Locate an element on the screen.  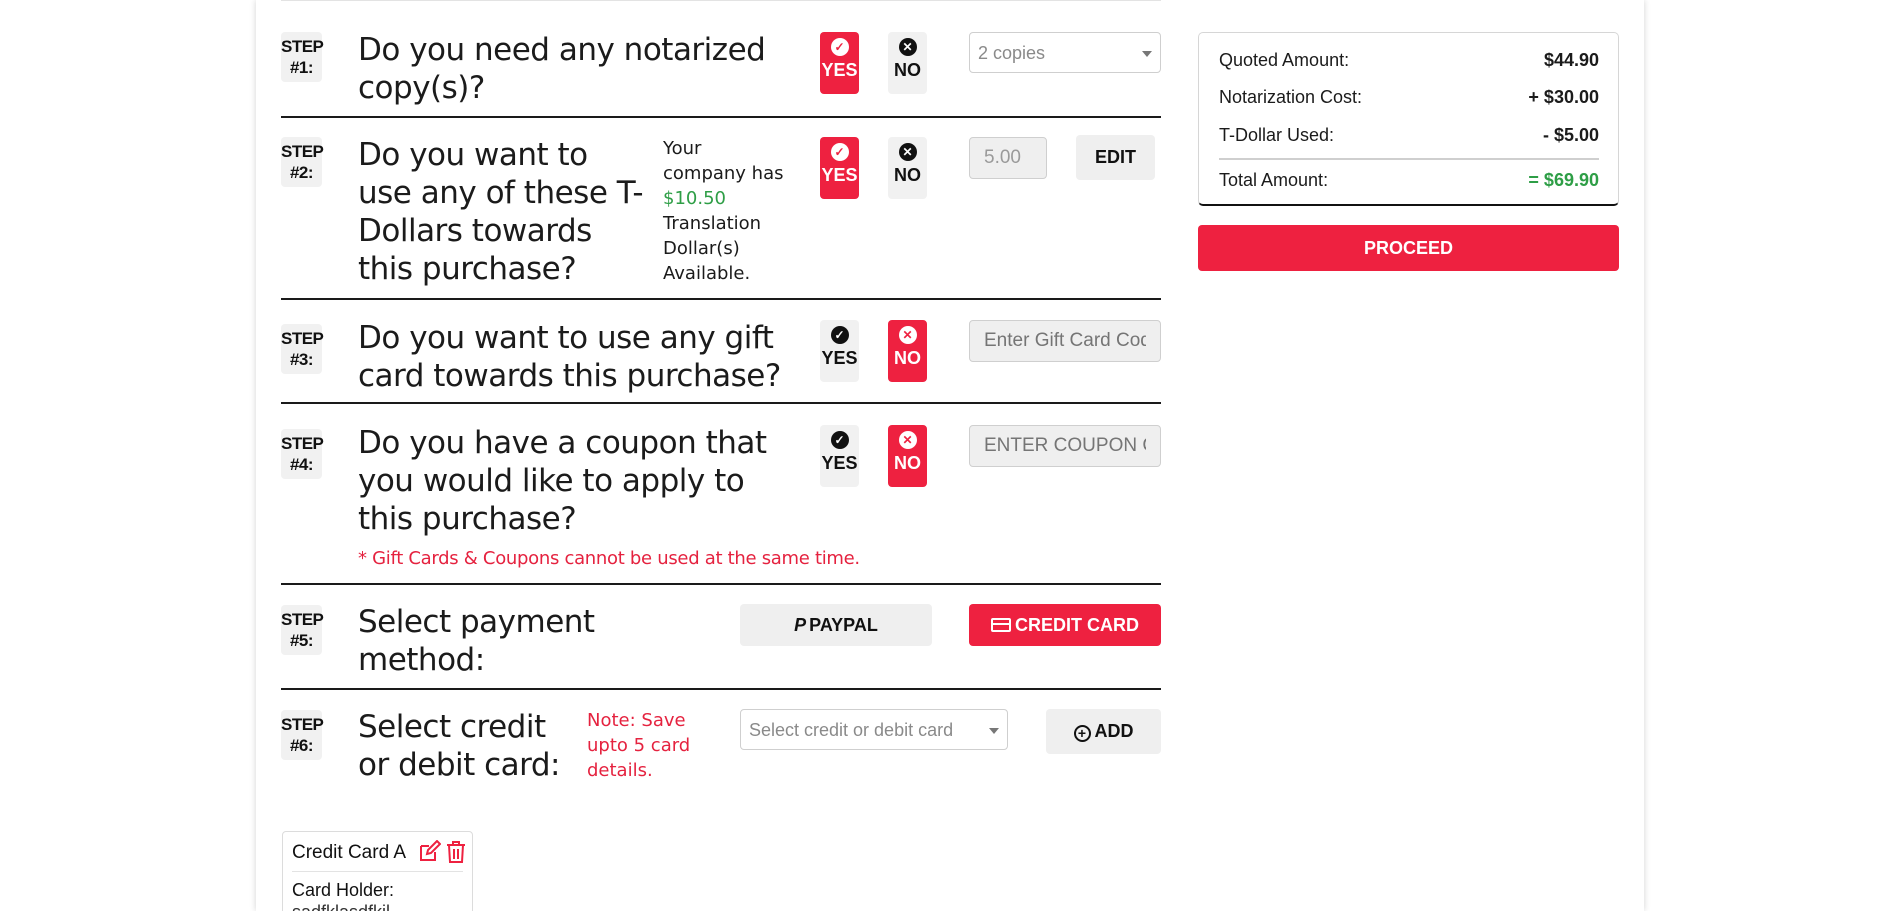
notarization-cost-label: Notarization Cost: is located at coordinates (1291, 97).